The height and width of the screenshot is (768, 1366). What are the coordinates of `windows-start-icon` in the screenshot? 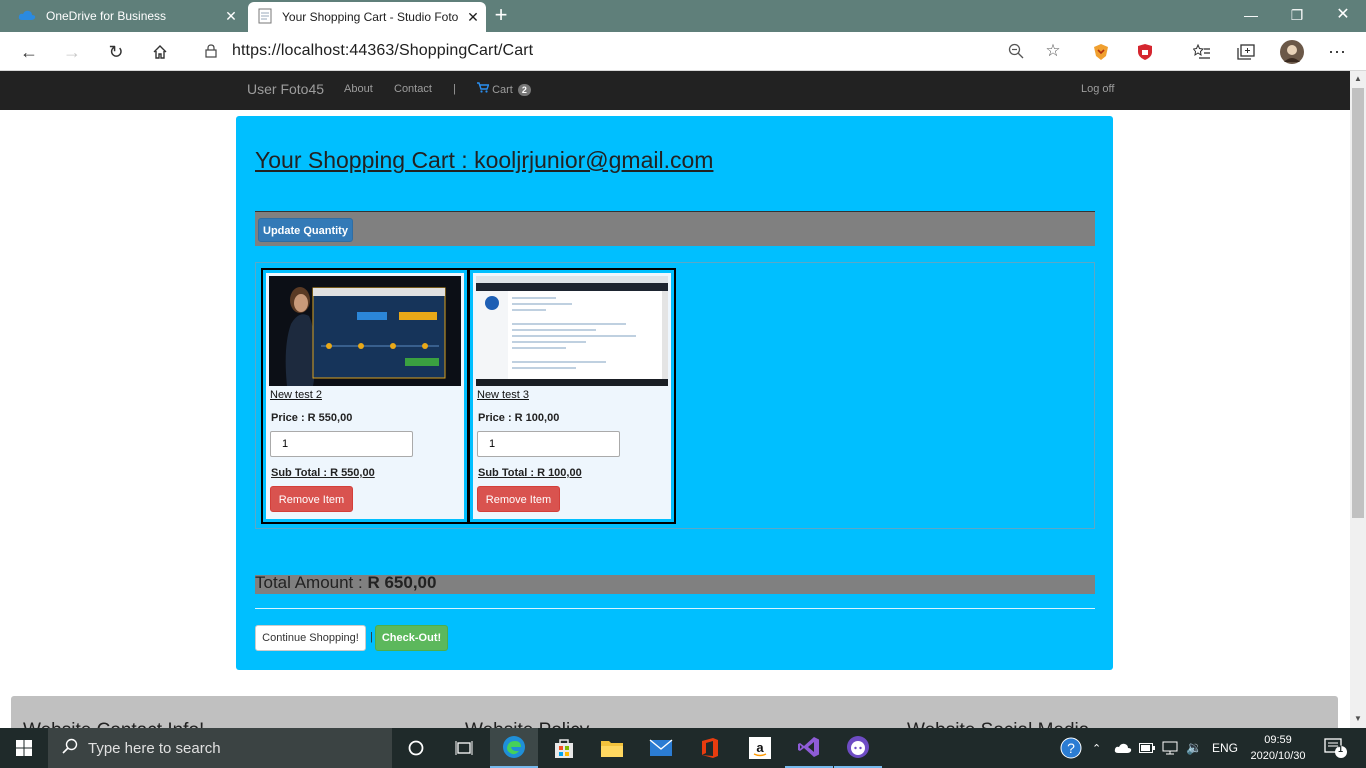 It's located at (24, 748).